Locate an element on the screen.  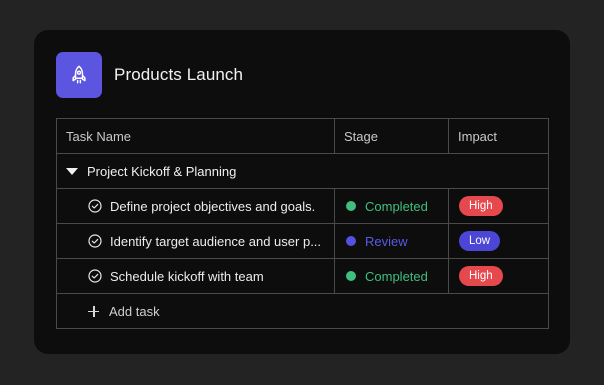
impact-cell: Low is located at coordinates (498, 241).